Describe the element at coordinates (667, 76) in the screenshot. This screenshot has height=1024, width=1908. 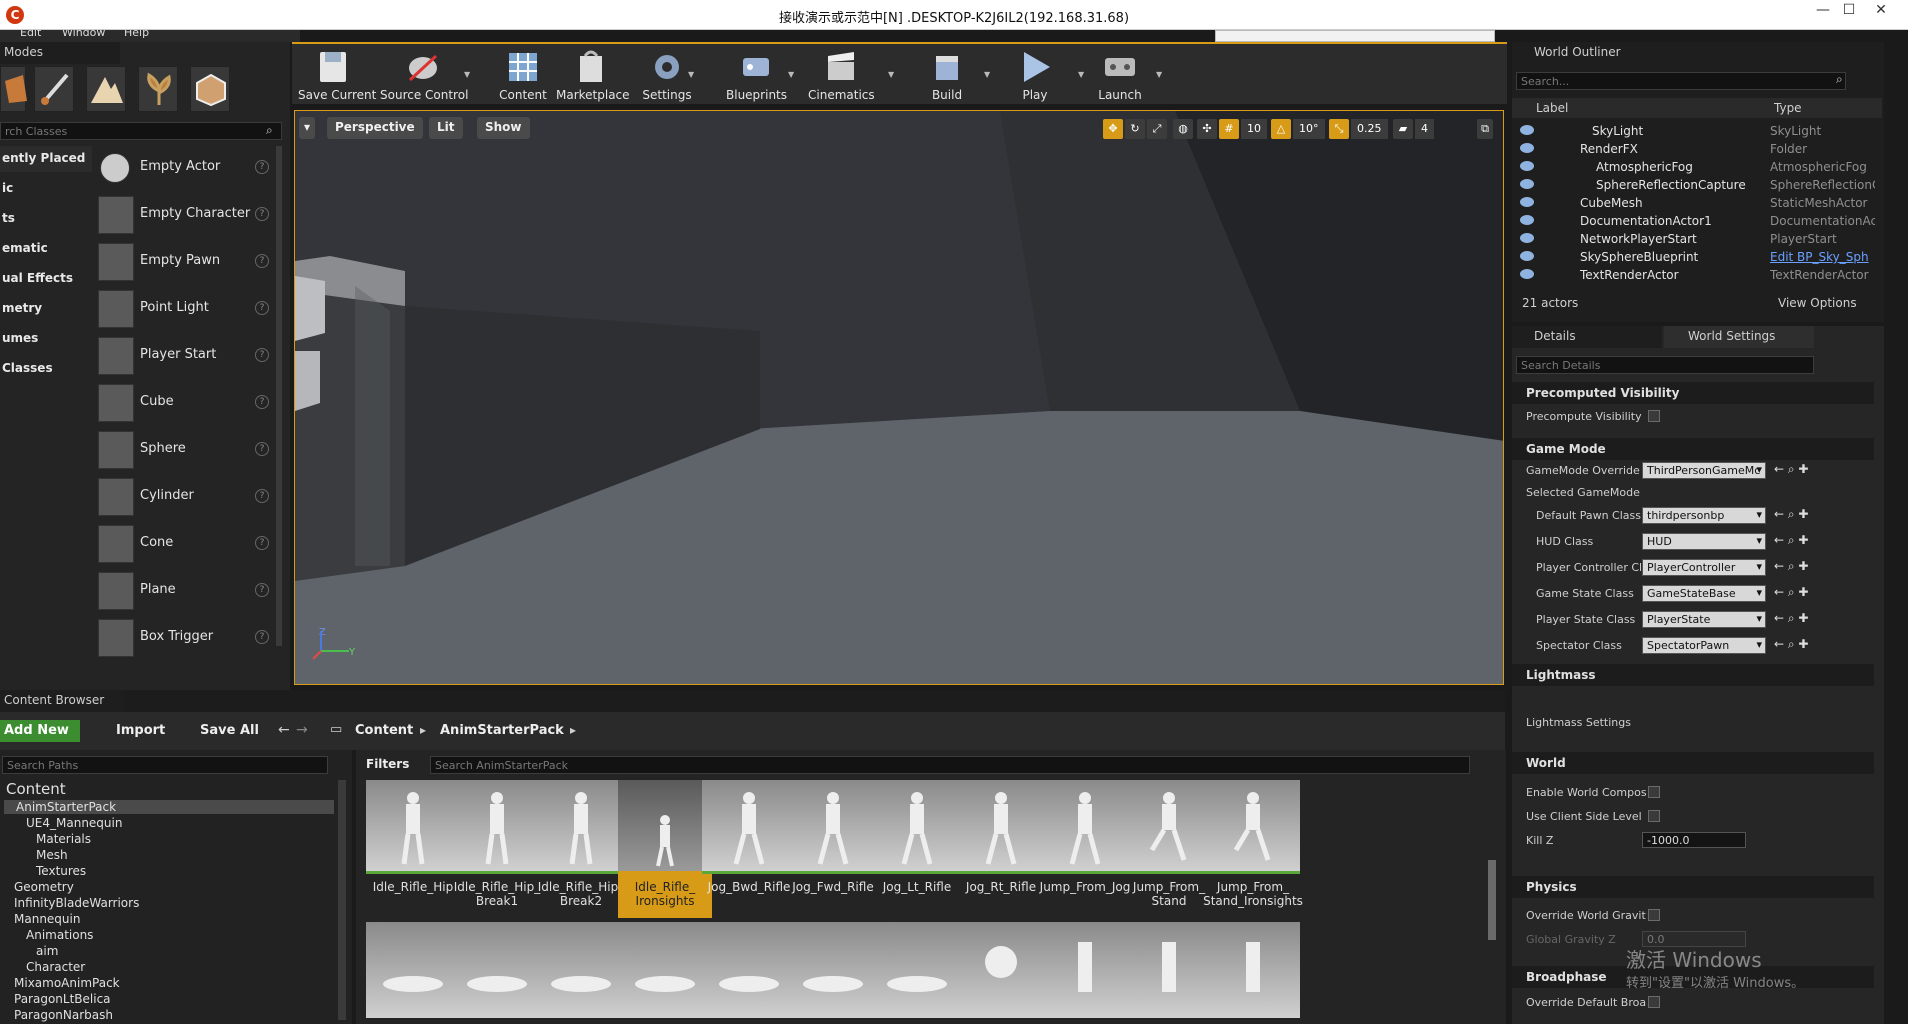
I see `settings-button: Settings` at that location.